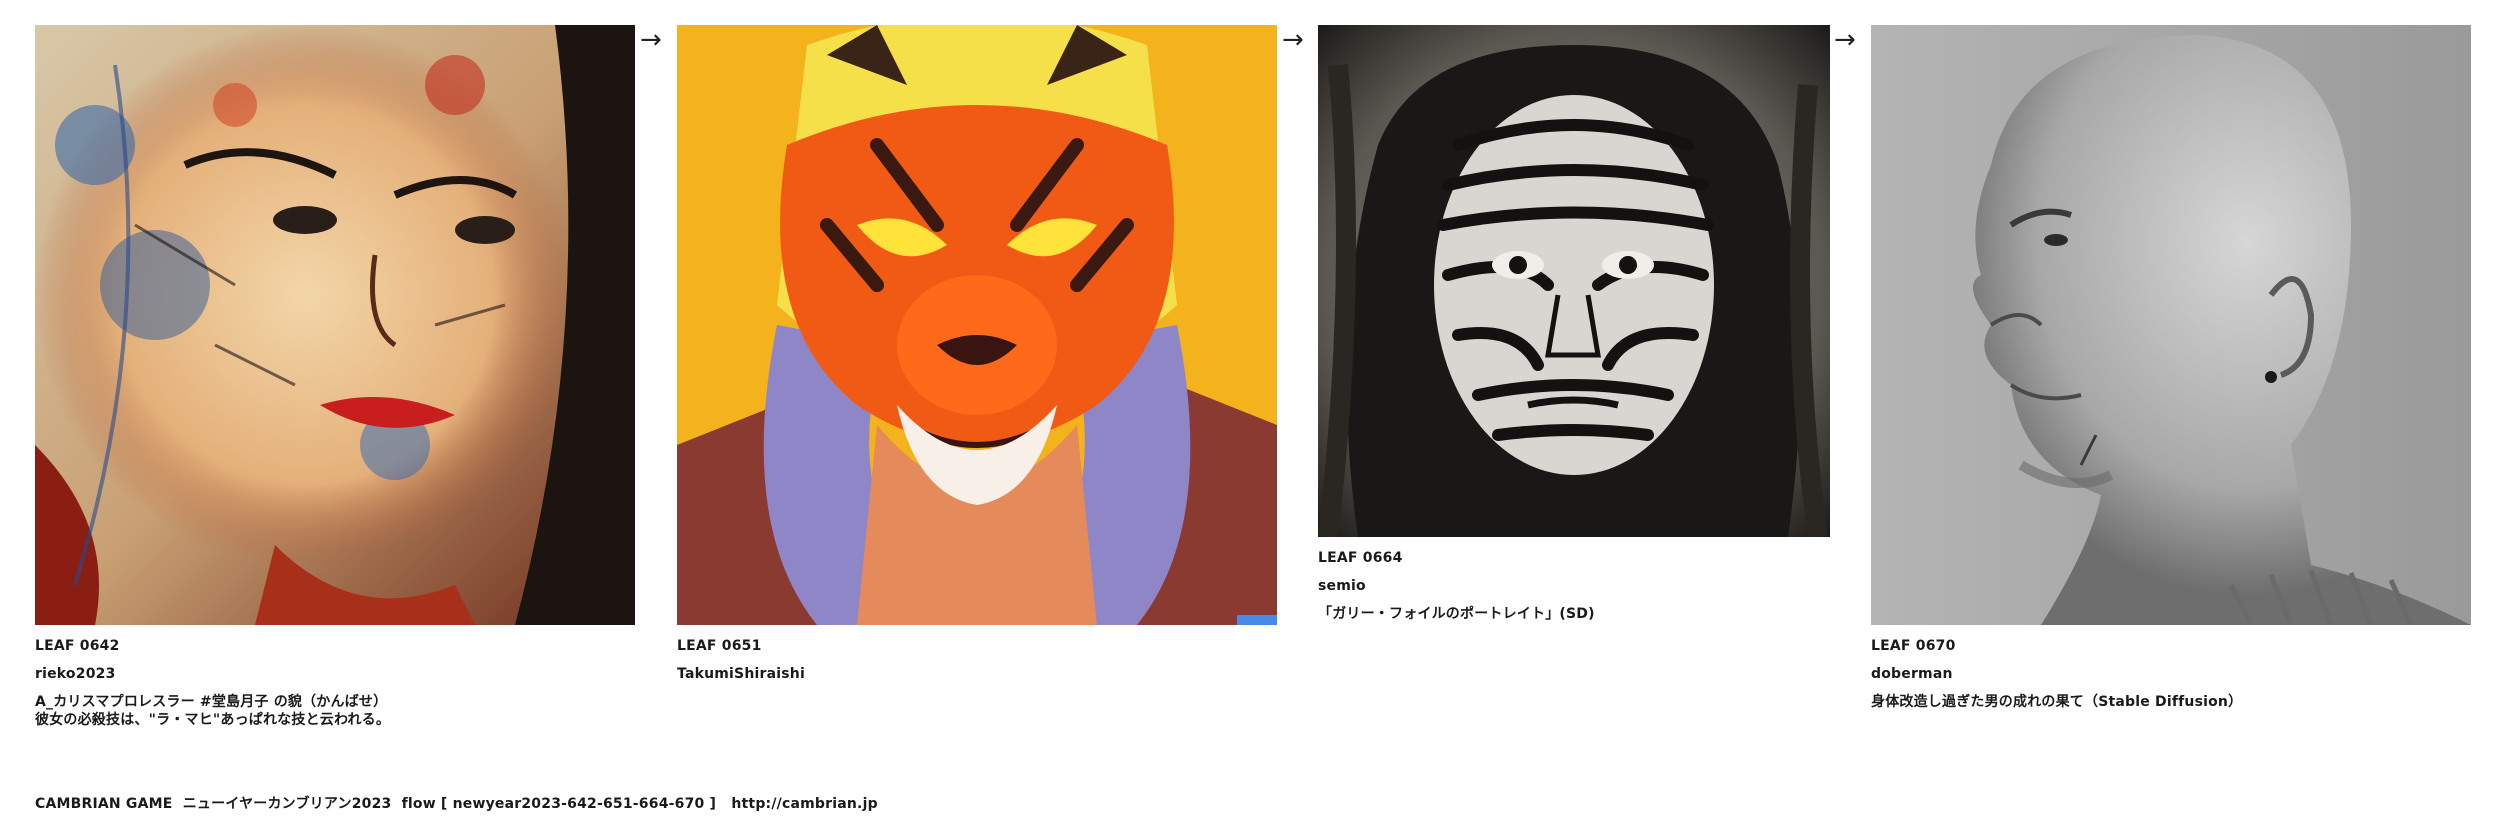  I want to click on leaf-title: 身体改造し過ぎた男の成れの果て（Stable Diffusion）, so click(2057, 702).